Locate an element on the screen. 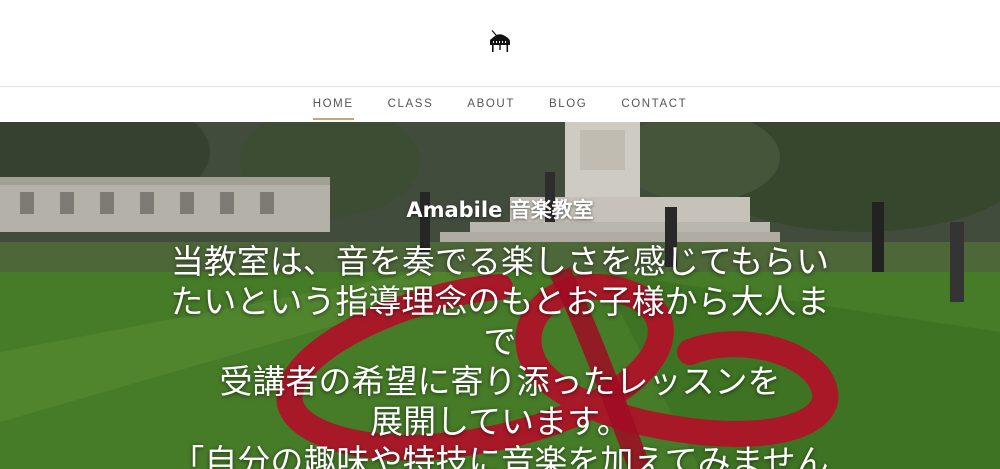  hero-title: Amabile 音楽教室 is located at coordinates (500, 210).